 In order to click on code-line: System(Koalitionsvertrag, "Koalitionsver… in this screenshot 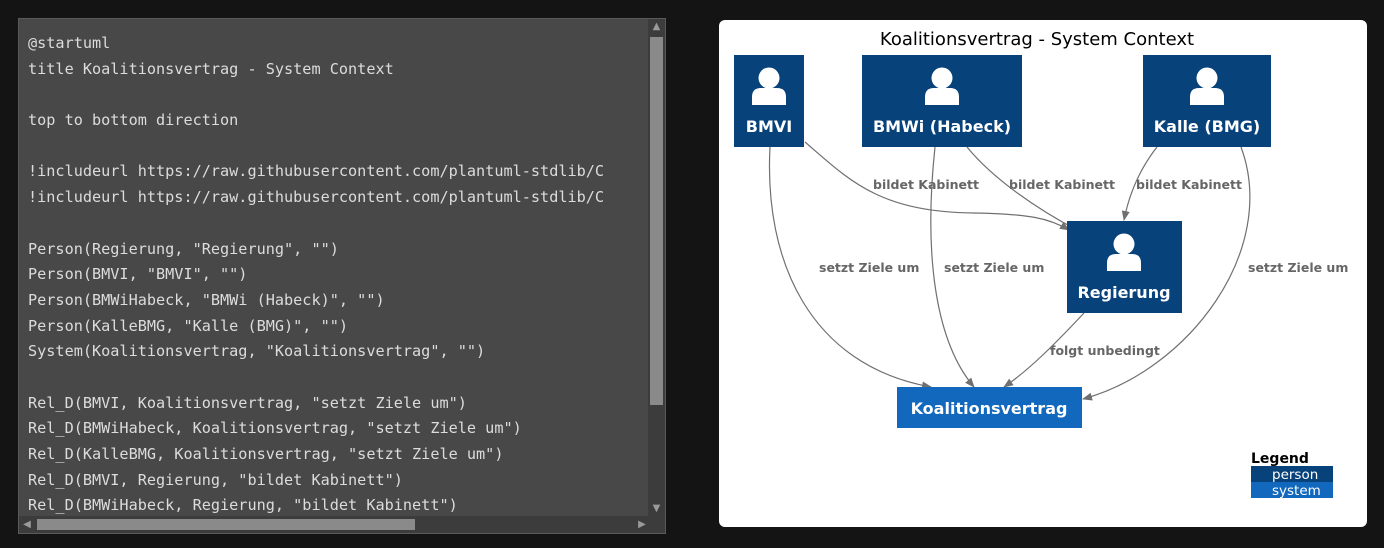, I will do `click(316, 352)`.